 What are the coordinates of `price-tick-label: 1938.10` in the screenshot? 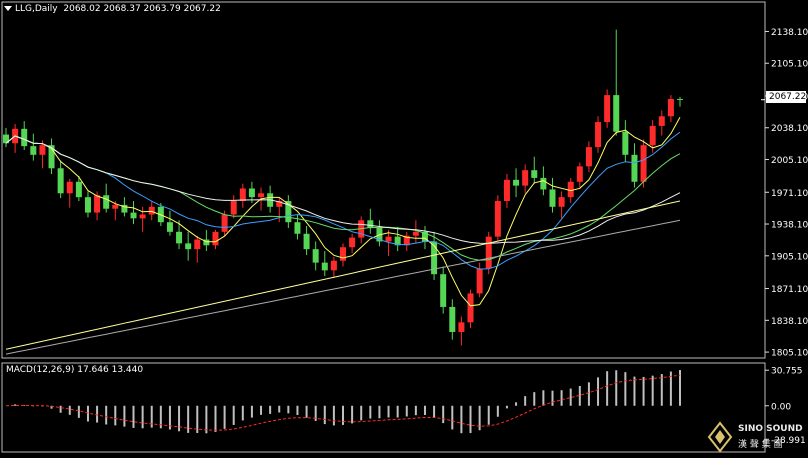 It's located at (789, 226).